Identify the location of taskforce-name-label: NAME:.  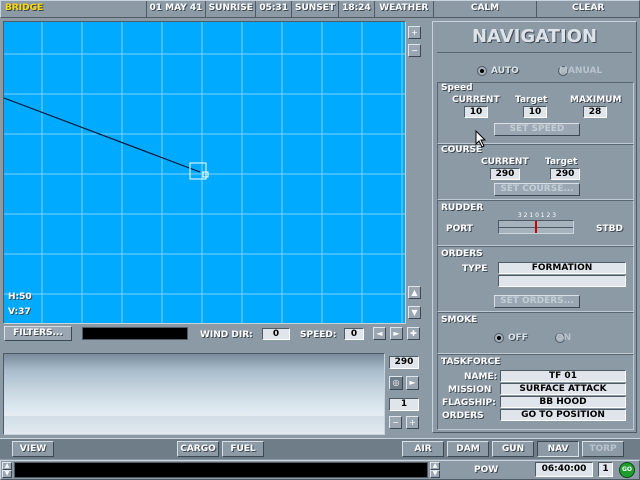
(481, 377).